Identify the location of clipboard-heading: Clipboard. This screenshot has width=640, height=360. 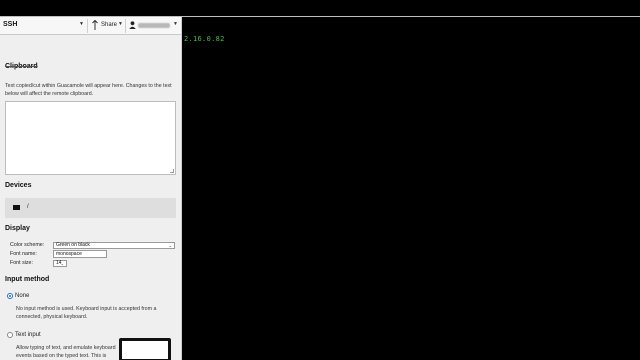
(21, 66).